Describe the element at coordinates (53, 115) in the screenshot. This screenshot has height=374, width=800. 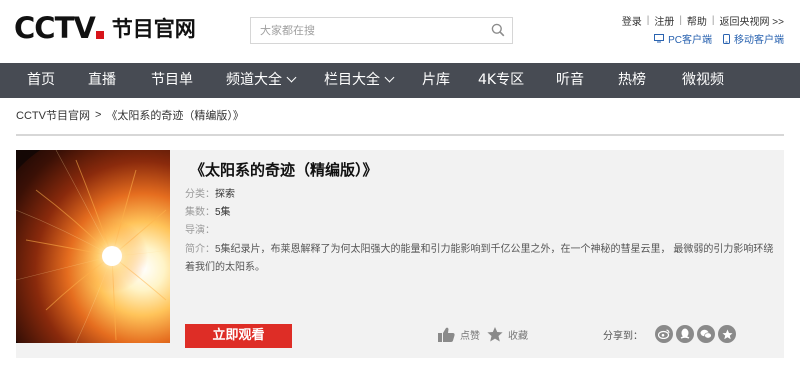
I see `breadcrumb-home: CCTV节目官网` at that location.